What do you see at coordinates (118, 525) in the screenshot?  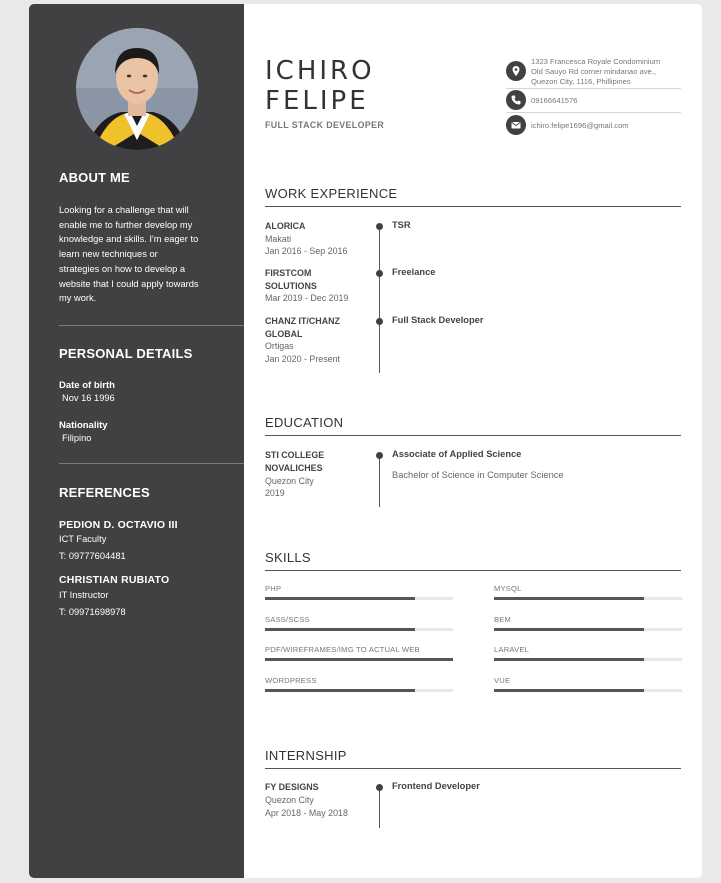 I see `reference-name: PEDION D. OCTAVIO III` at bounding box center [118, 525].